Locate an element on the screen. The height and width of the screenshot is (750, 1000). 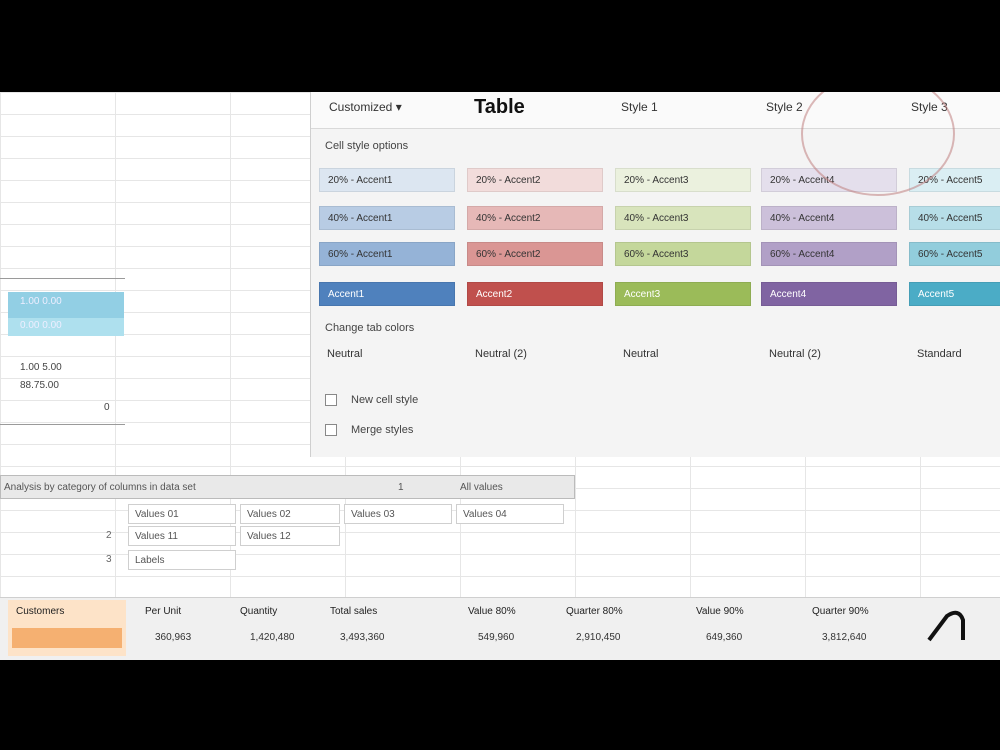
style-swatch: 60% - Accent3 is located at coordinates (683, 254).